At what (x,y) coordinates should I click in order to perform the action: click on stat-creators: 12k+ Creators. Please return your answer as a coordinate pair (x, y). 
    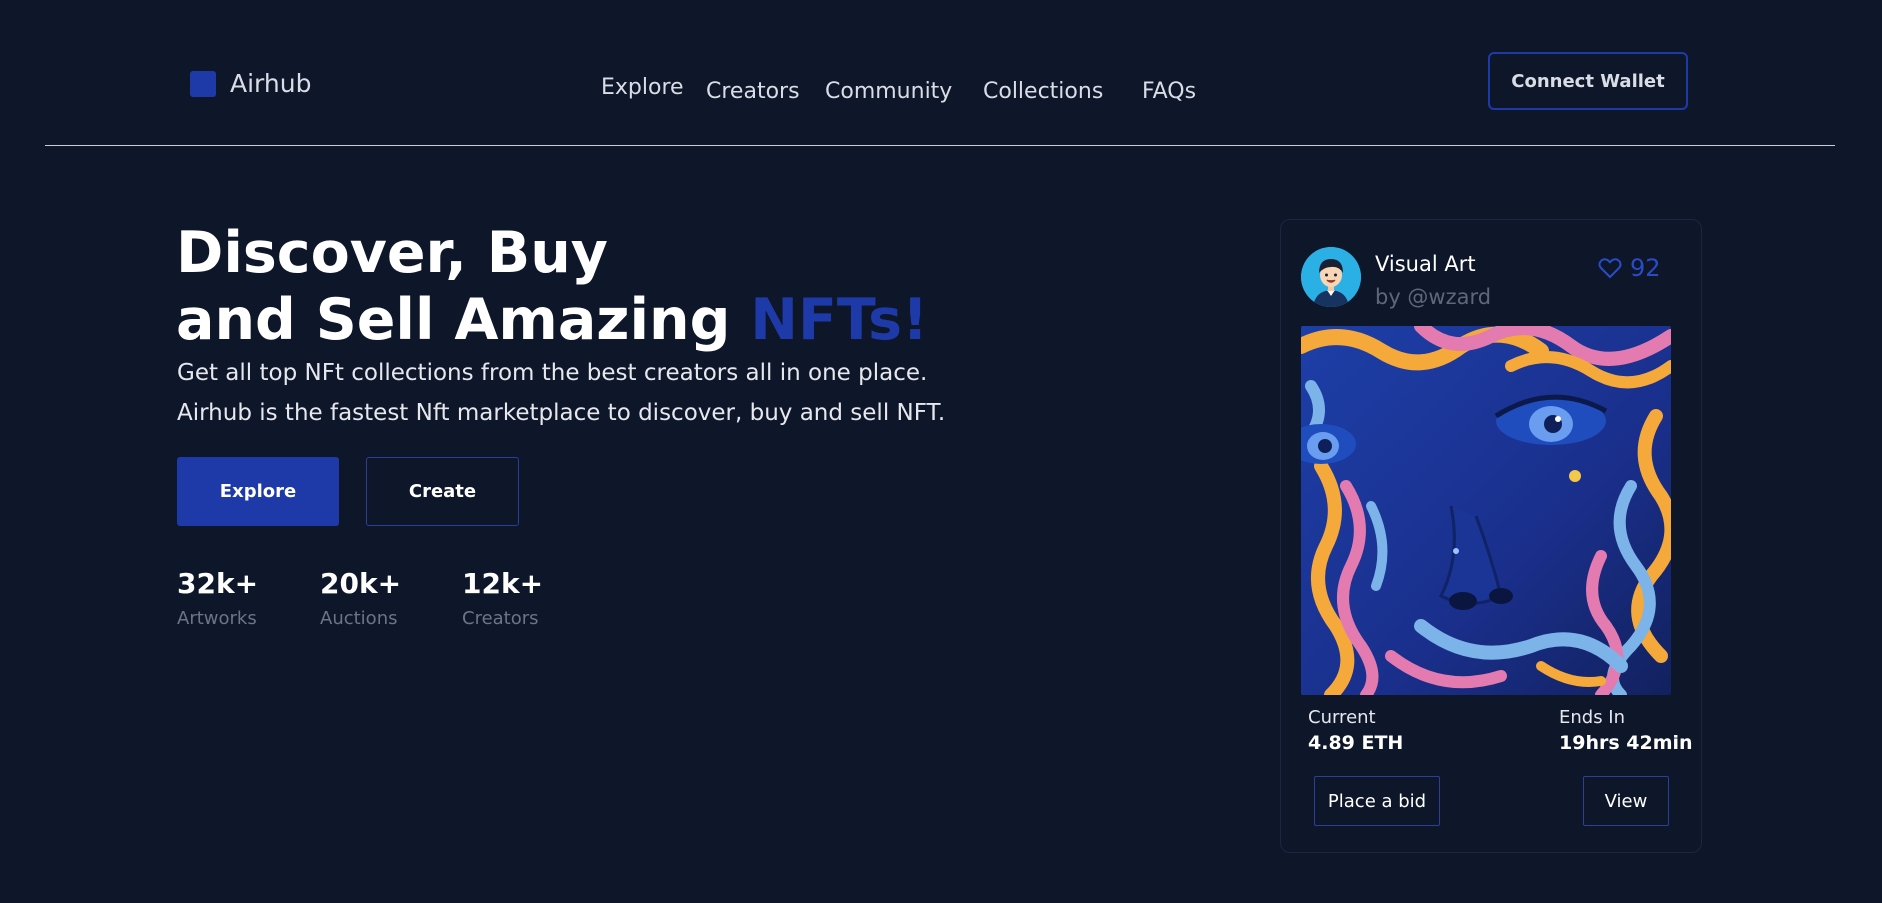
    Looking at the image, I should click on (502, 597).